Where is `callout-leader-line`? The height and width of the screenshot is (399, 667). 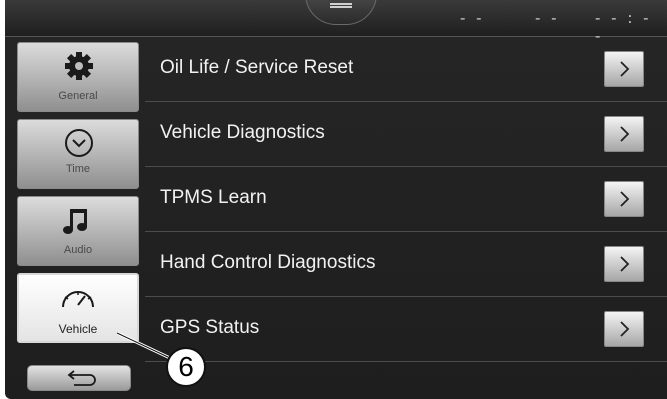 callout-leader-line is located at coordinates (143, 345).